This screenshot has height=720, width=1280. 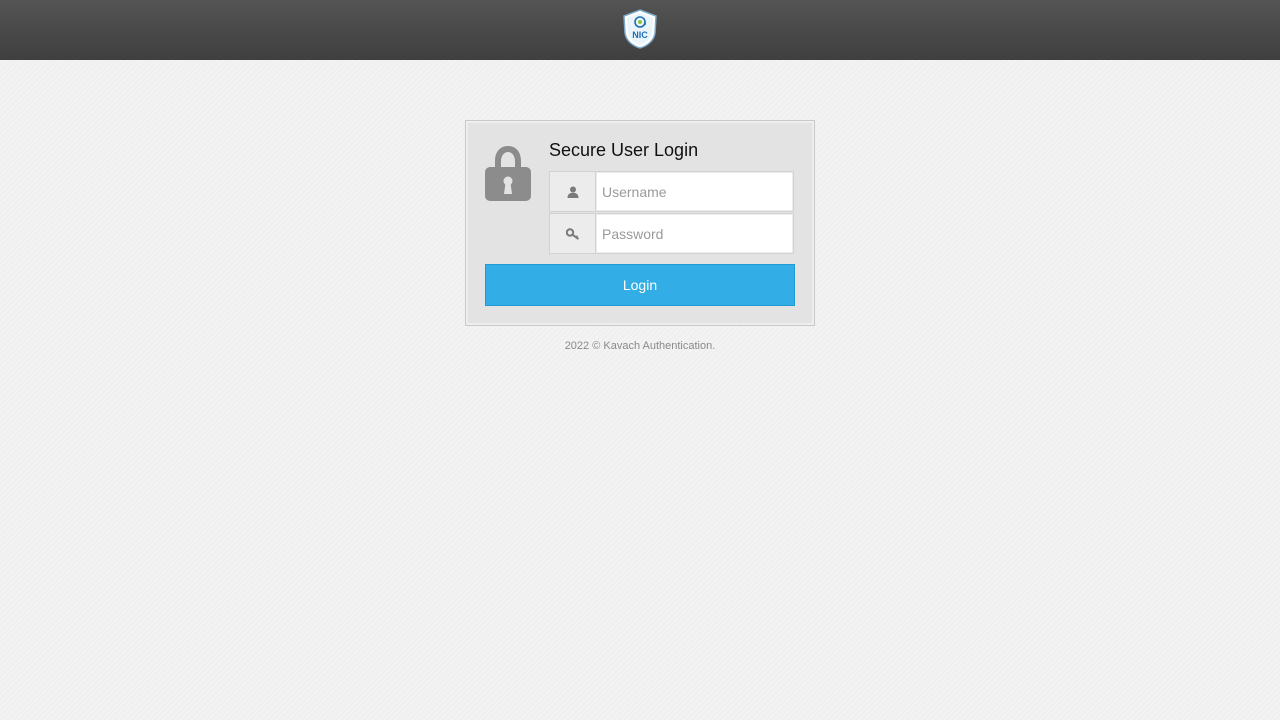 I want to click on footer-copyright: 2022 © Kavach Authentication., so click(x=640, y=346).